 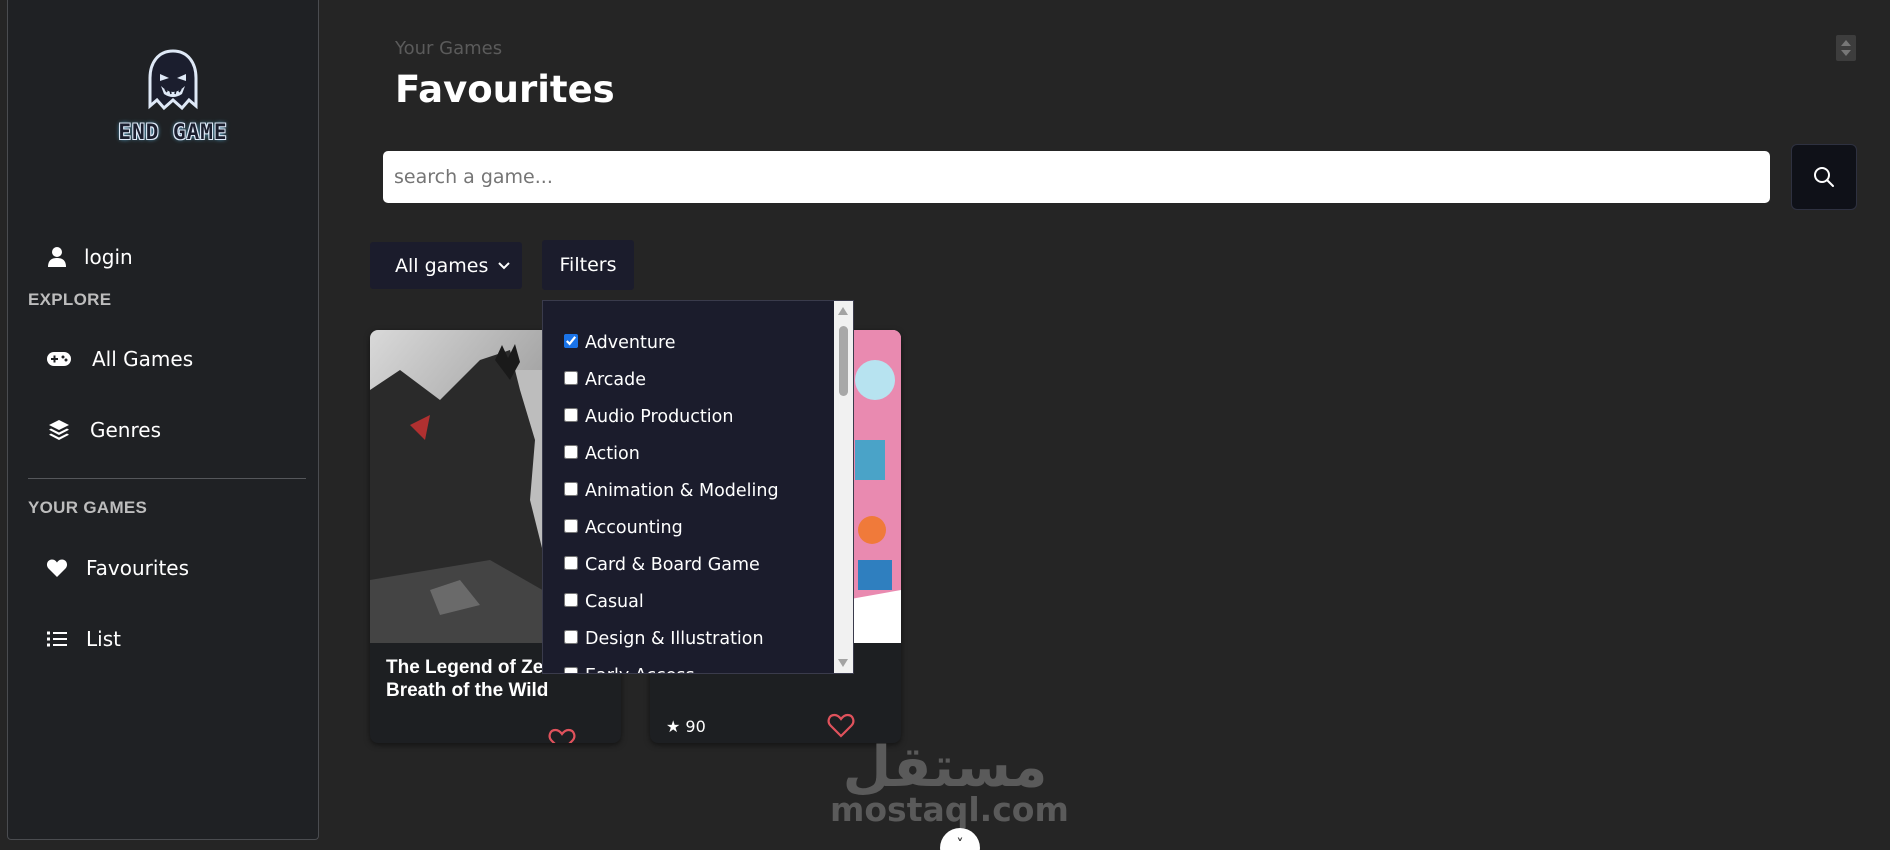 What do you see at coordinates (630, 342) in the screenshot?
I see `filter-label: Adventure` at bounding box center [630, 342].